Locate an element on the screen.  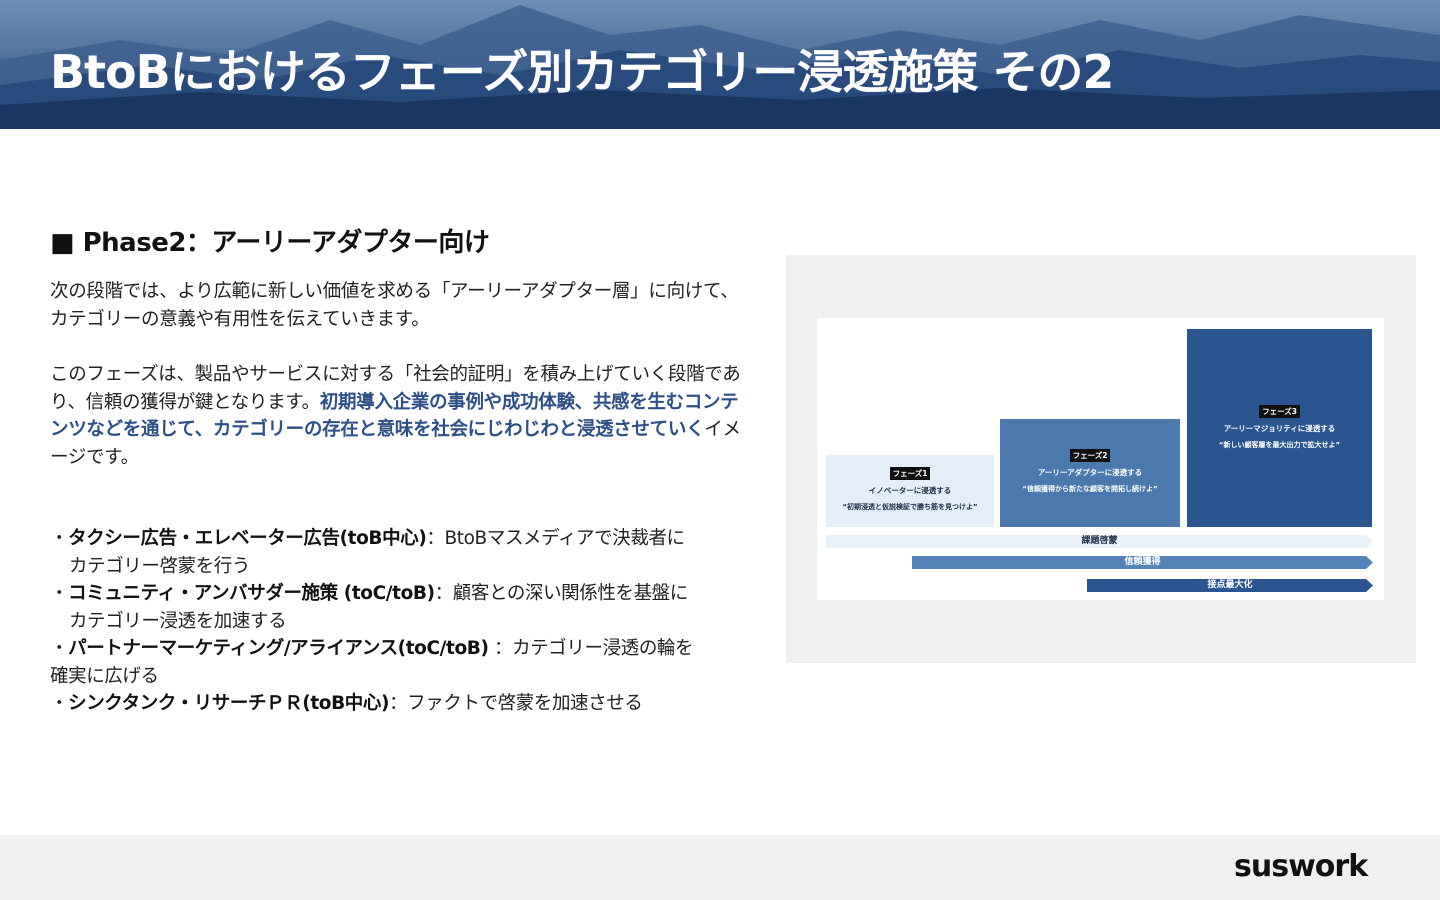
phase-motto: “信頼獲得から新たな顧客を開拓し続けよ” is located at coordinates (1090, 489).